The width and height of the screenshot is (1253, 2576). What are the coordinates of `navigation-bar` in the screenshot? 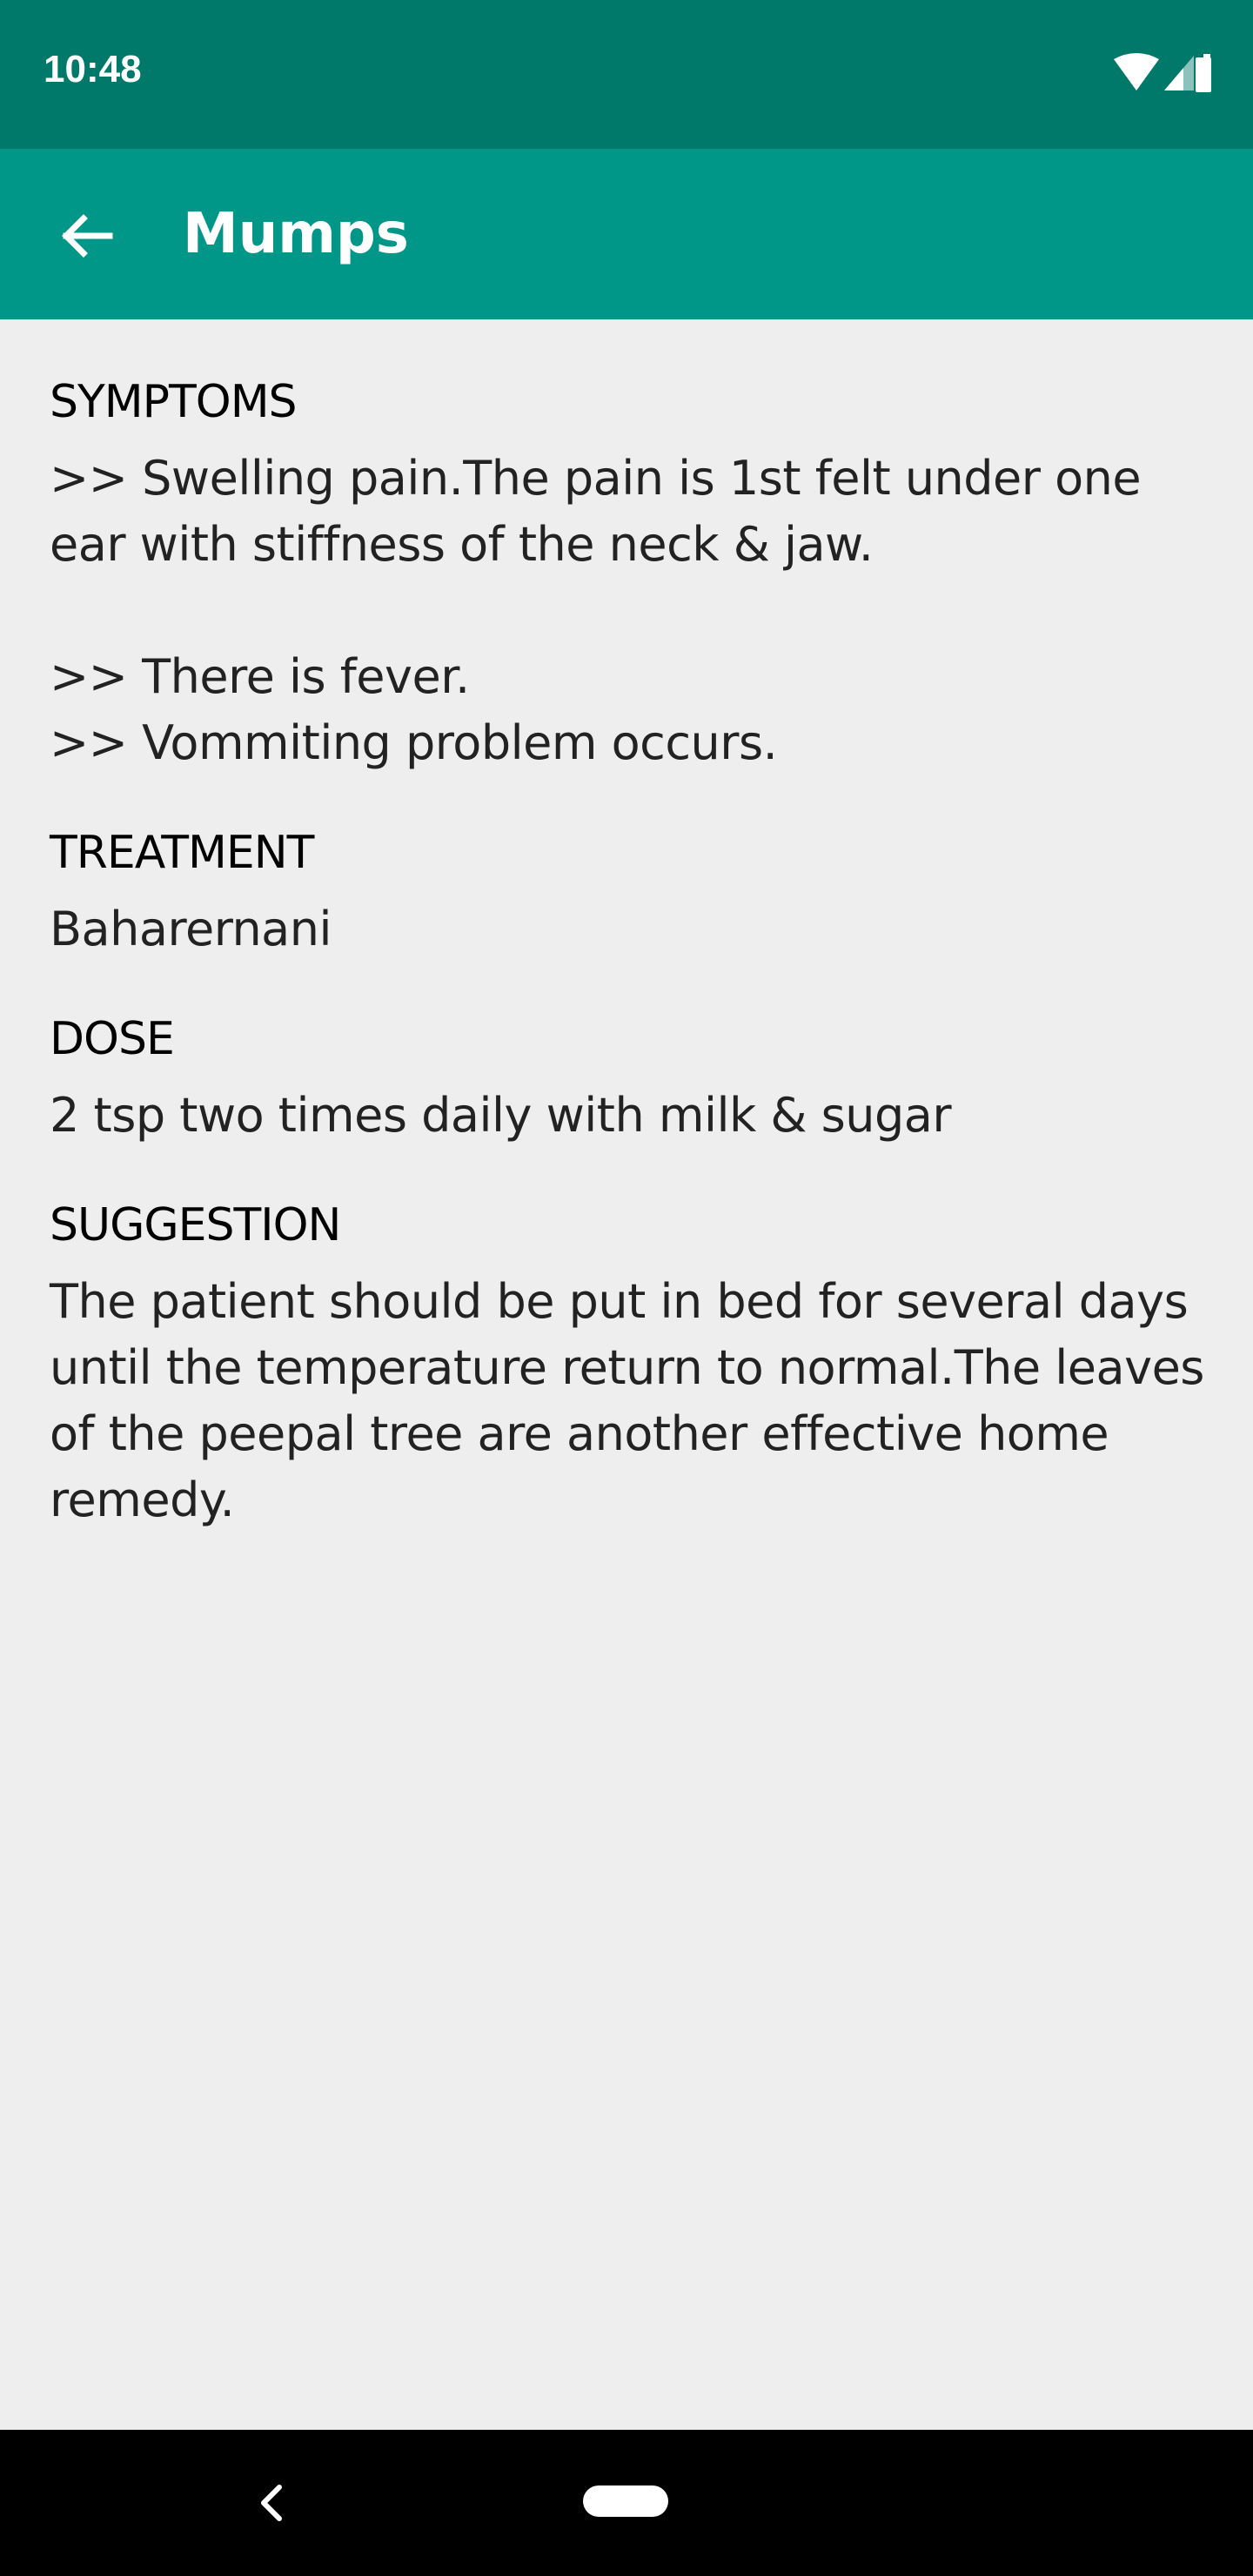 It's located at (626, 2503).